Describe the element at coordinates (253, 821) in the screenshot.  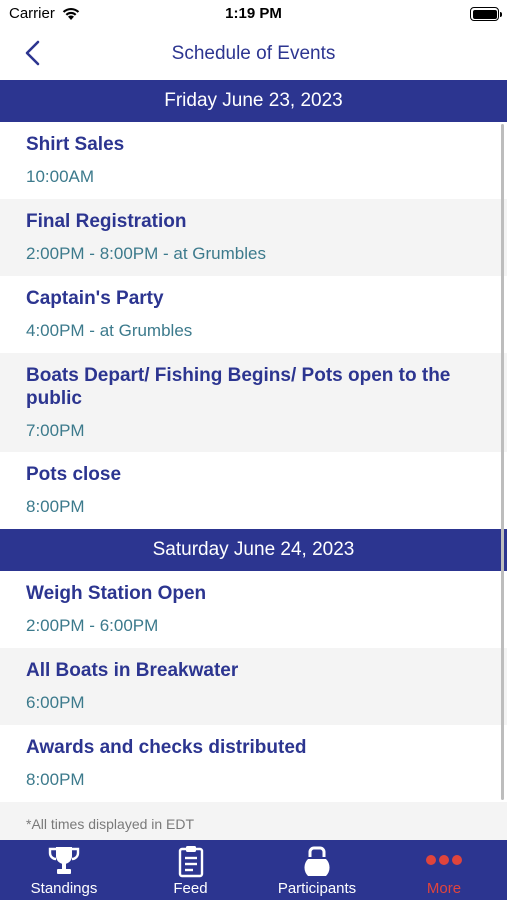
I see `timezone-footnote: *All times displayed in EDT` at that location.